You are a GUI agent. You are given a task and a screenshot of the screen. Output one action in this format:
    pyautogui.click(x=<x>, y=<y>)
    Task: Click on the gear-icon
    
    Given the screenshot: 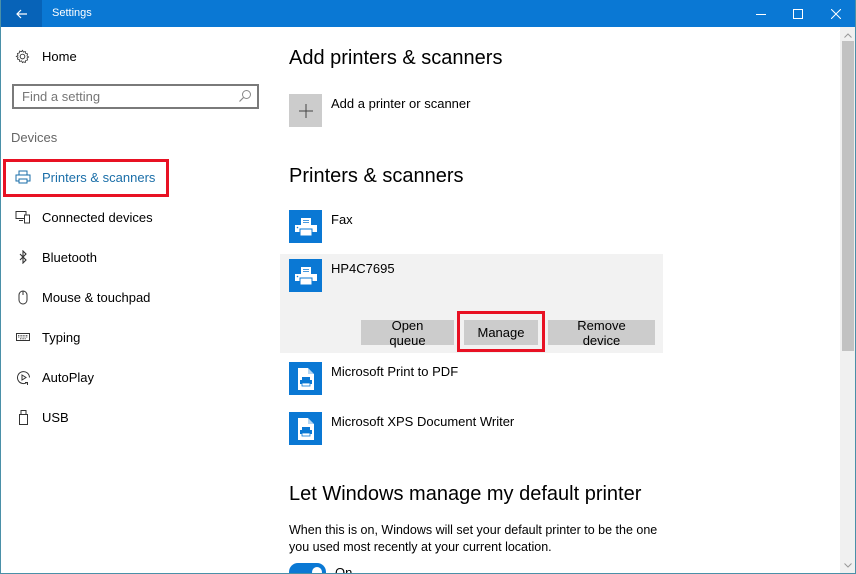 What is the action you would take?
    pyautogui.click(x=22, y=56)
    